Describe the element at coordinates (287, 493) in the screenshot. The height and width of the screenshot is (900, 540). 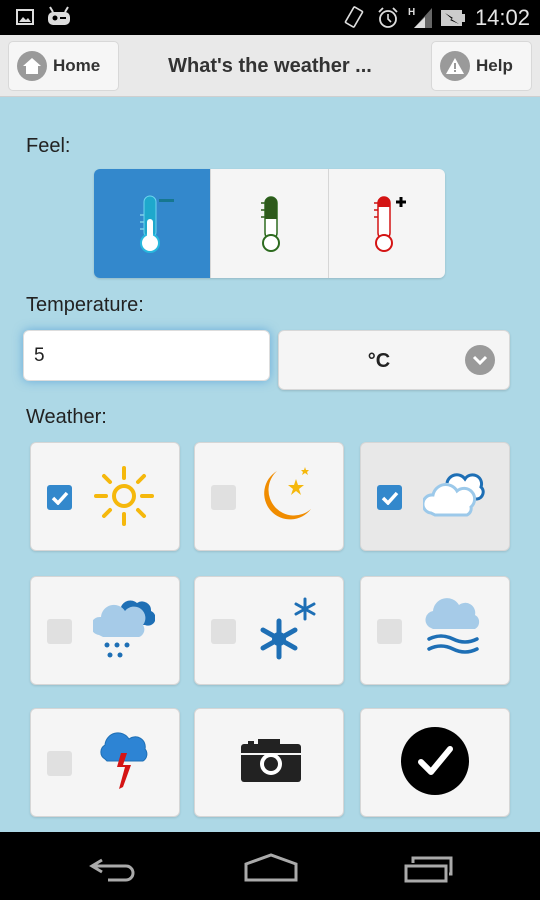
I see `moon-stars-icon` at that location.